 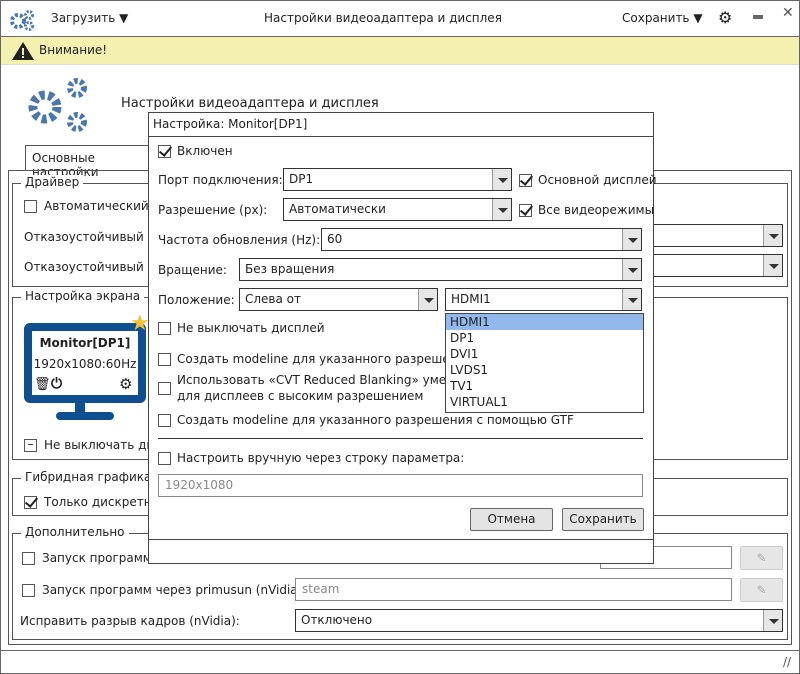 I want to click on warning-text: Внимание!, so click(x=73, y=50).